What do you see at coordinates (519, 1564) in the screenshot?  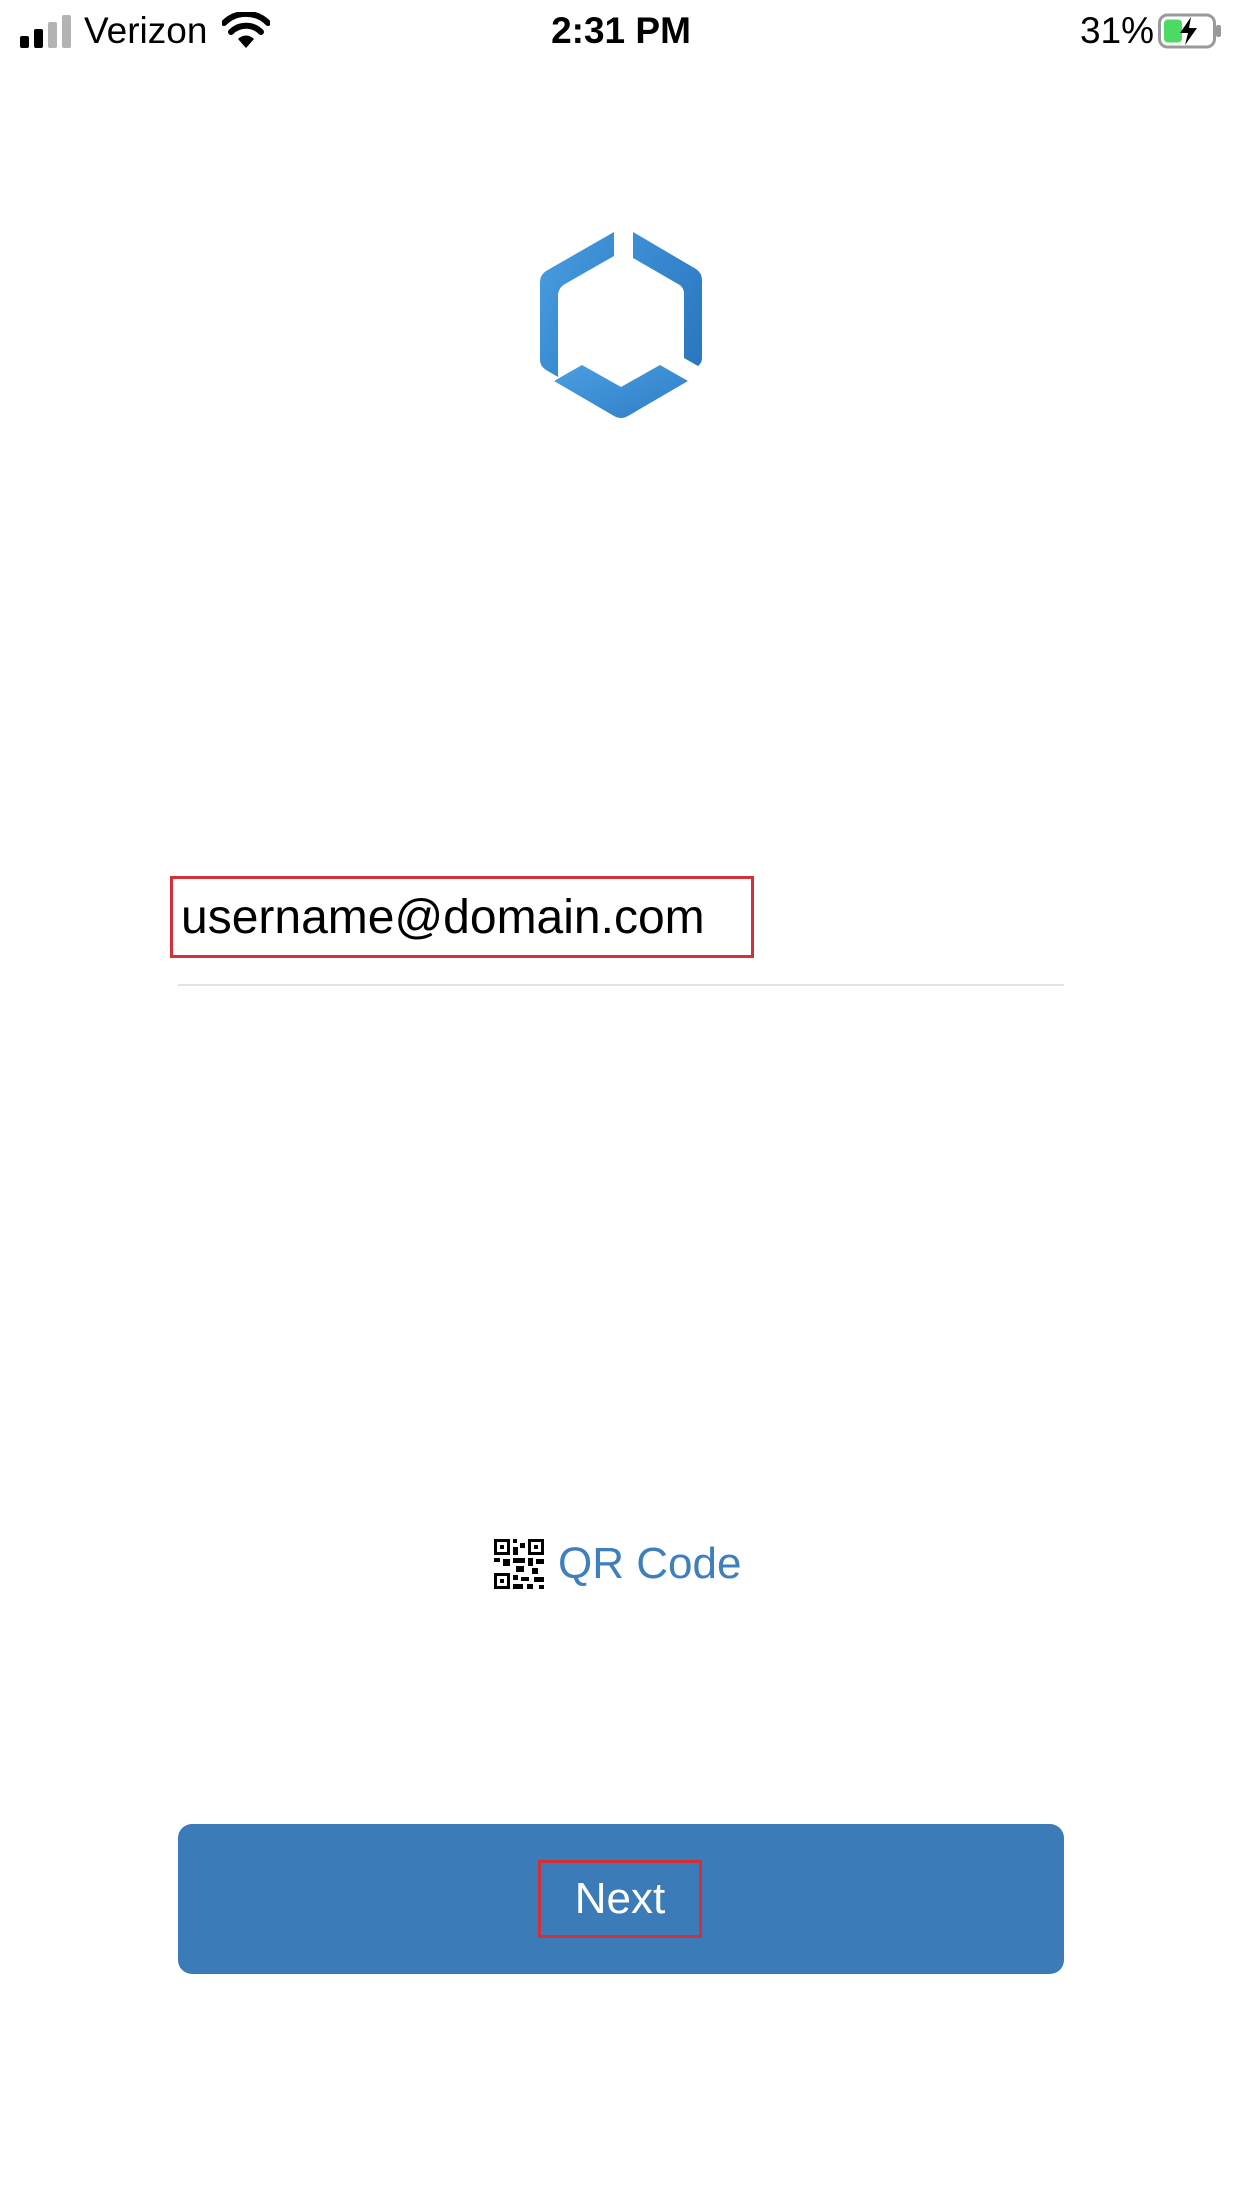 I see `qr-code-icon` at bounding box center [519, 1564].